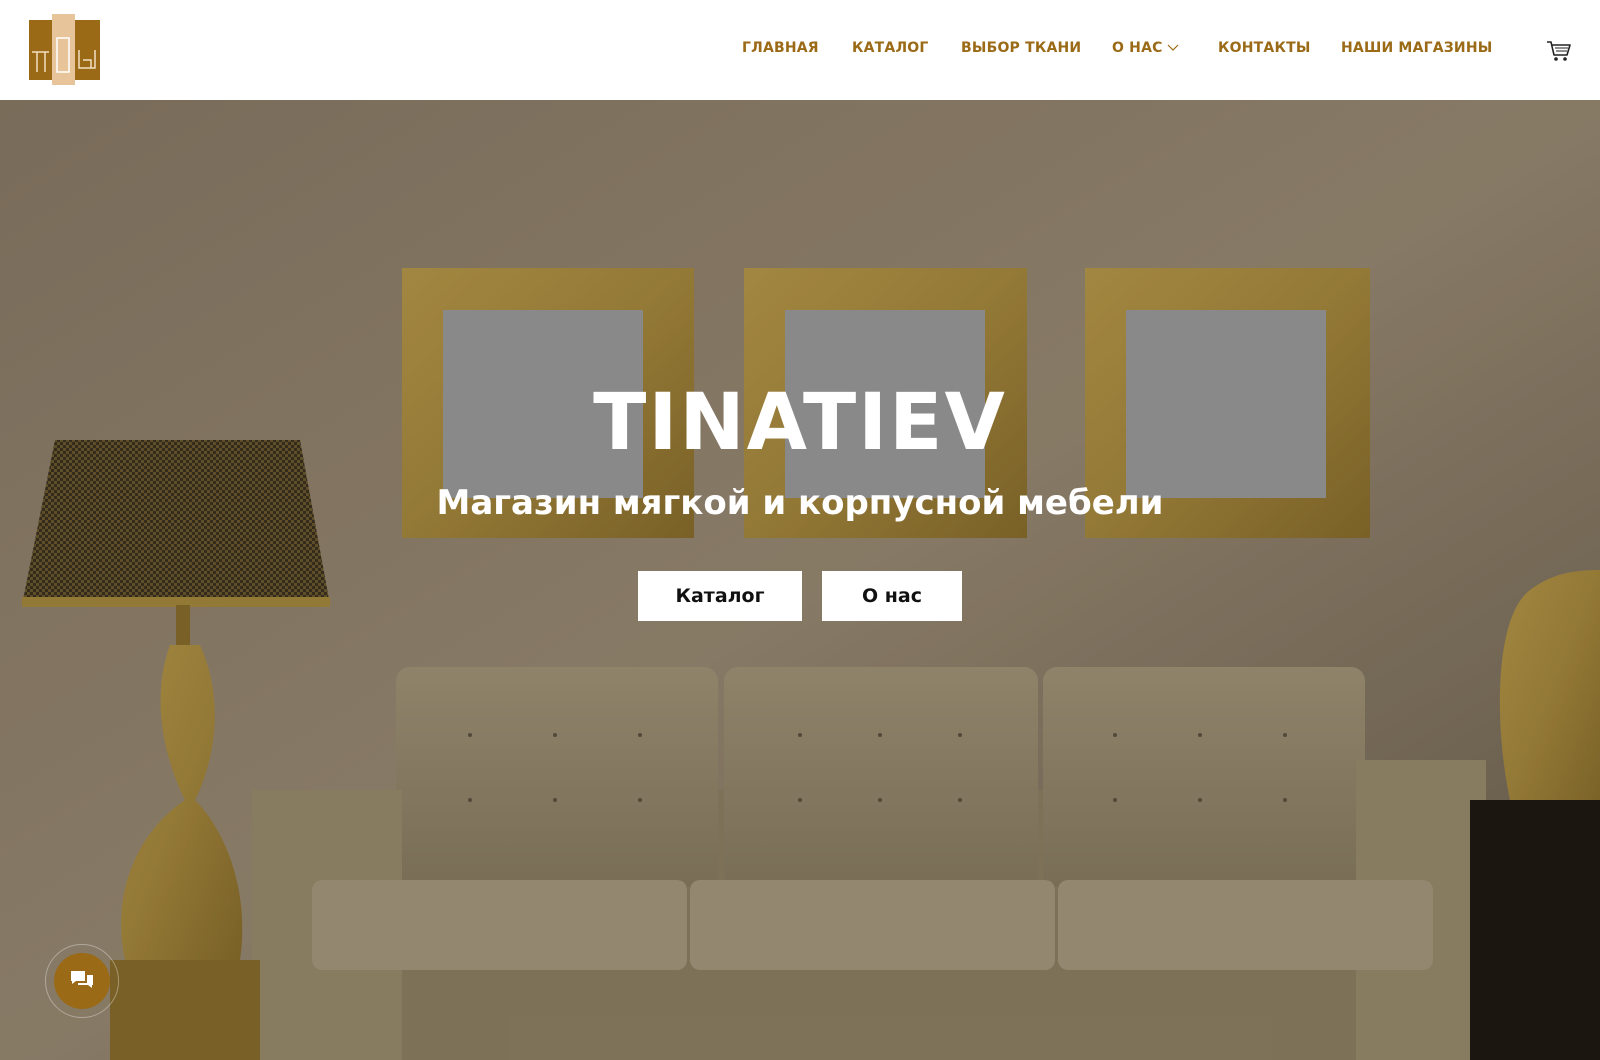  What do you see at coordinates (892, 596) in the screenshot?
I see `about-button: О нас` at bounding box center [892, 596].